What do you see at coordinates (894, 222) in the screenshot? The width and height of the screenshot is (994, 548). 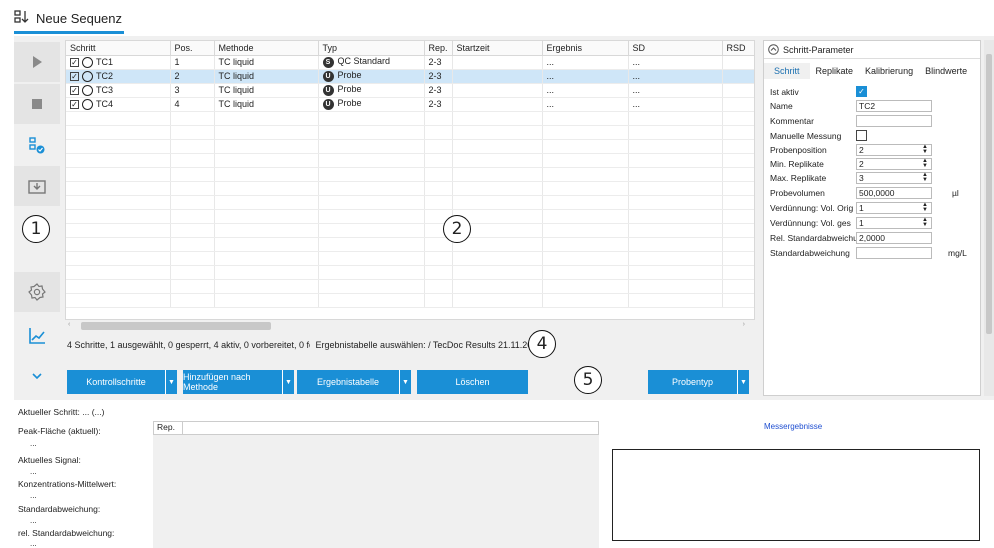 I see `dil-total-stepper: 1 ▲ ▼` at bounding box center [894, 222].